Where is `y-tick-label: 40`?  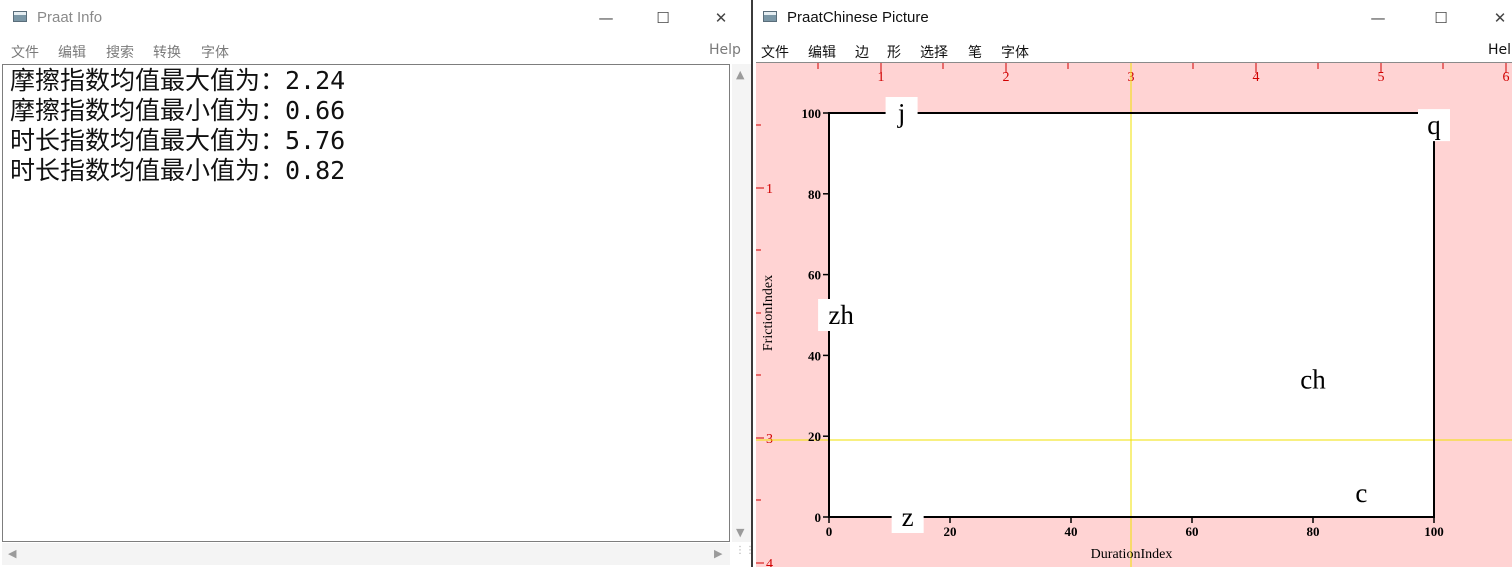
y-tick-label: 40 is located at coordinates (814, 355).